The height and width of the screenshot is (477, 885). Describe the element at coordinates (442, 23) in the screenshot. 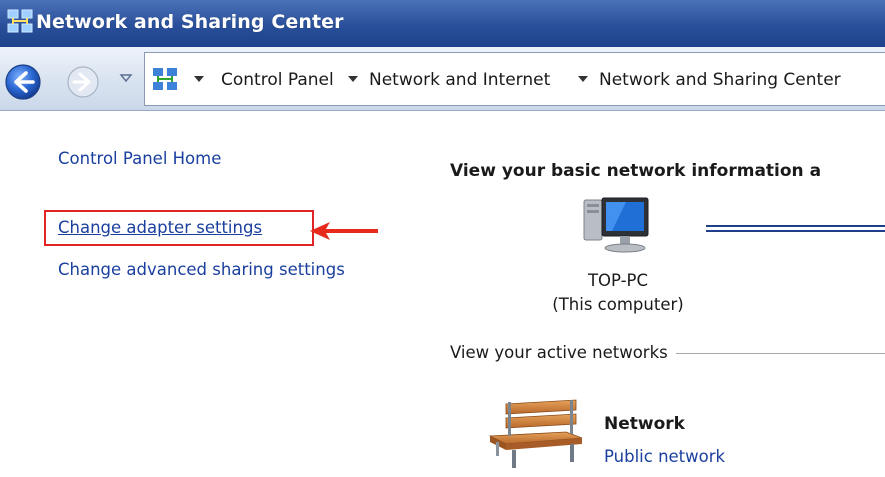

I see `title-bar: Network and Sharing Center` at that location.